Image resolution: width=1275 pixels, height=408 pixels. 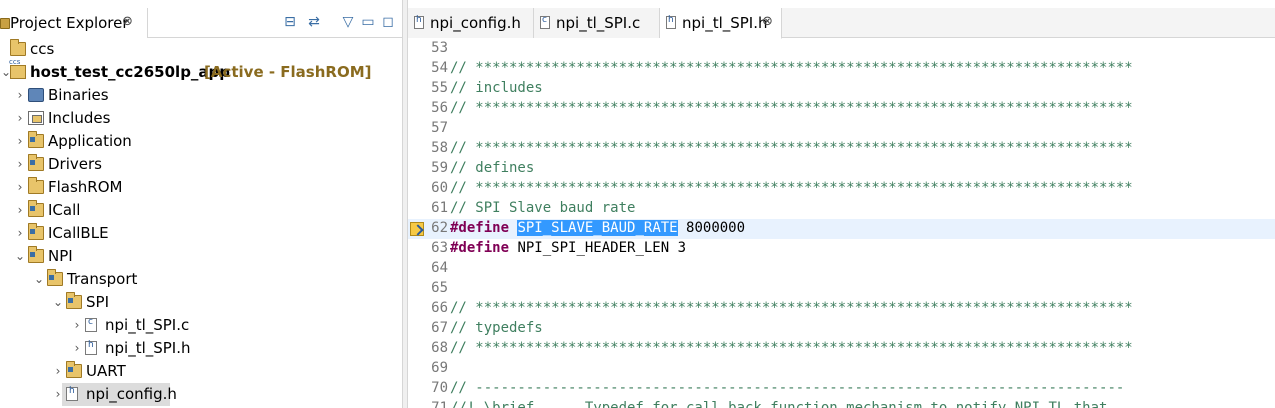 I want to click on tree-item: › Application, so click(x=201, y=141).